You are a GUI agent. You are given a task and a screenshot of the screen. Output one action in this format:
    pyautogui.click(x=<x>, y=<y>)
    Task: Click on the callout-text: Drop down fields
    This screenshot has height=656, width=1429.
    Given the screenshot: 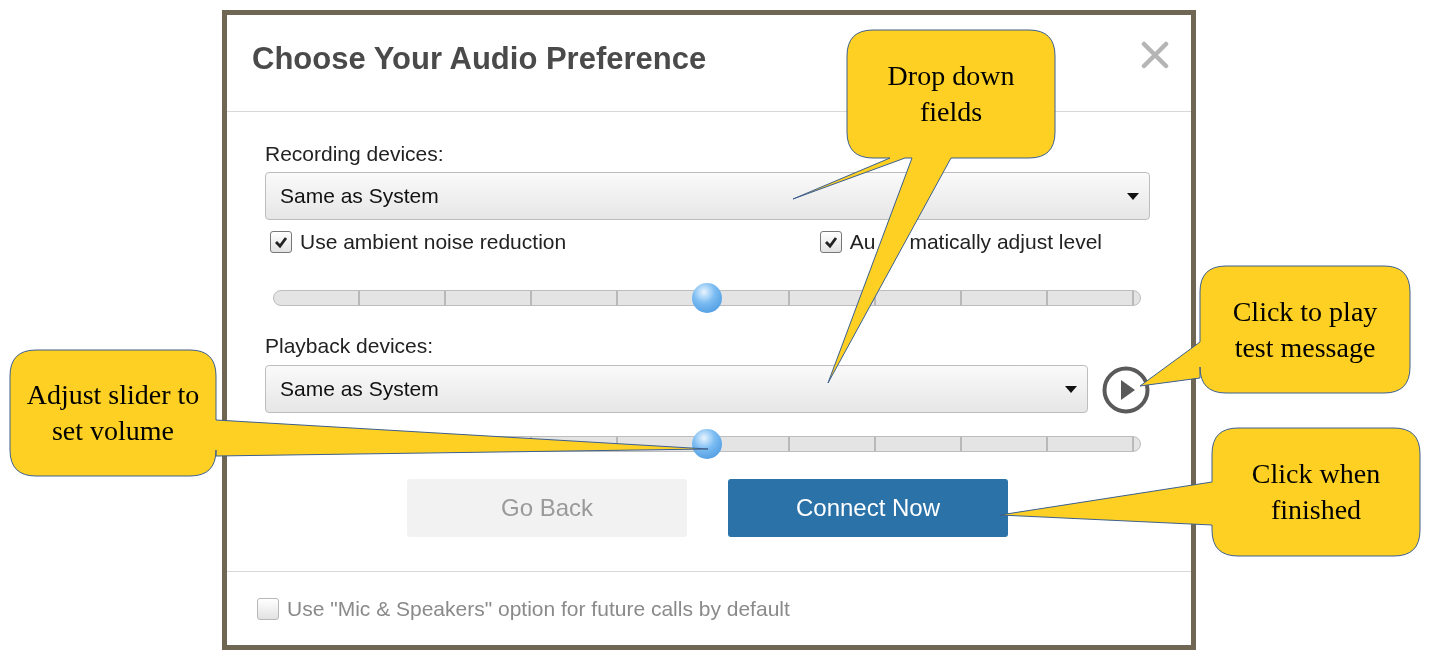 What is the action you would take?
    pyautogui.click(x=951, y=94)
    